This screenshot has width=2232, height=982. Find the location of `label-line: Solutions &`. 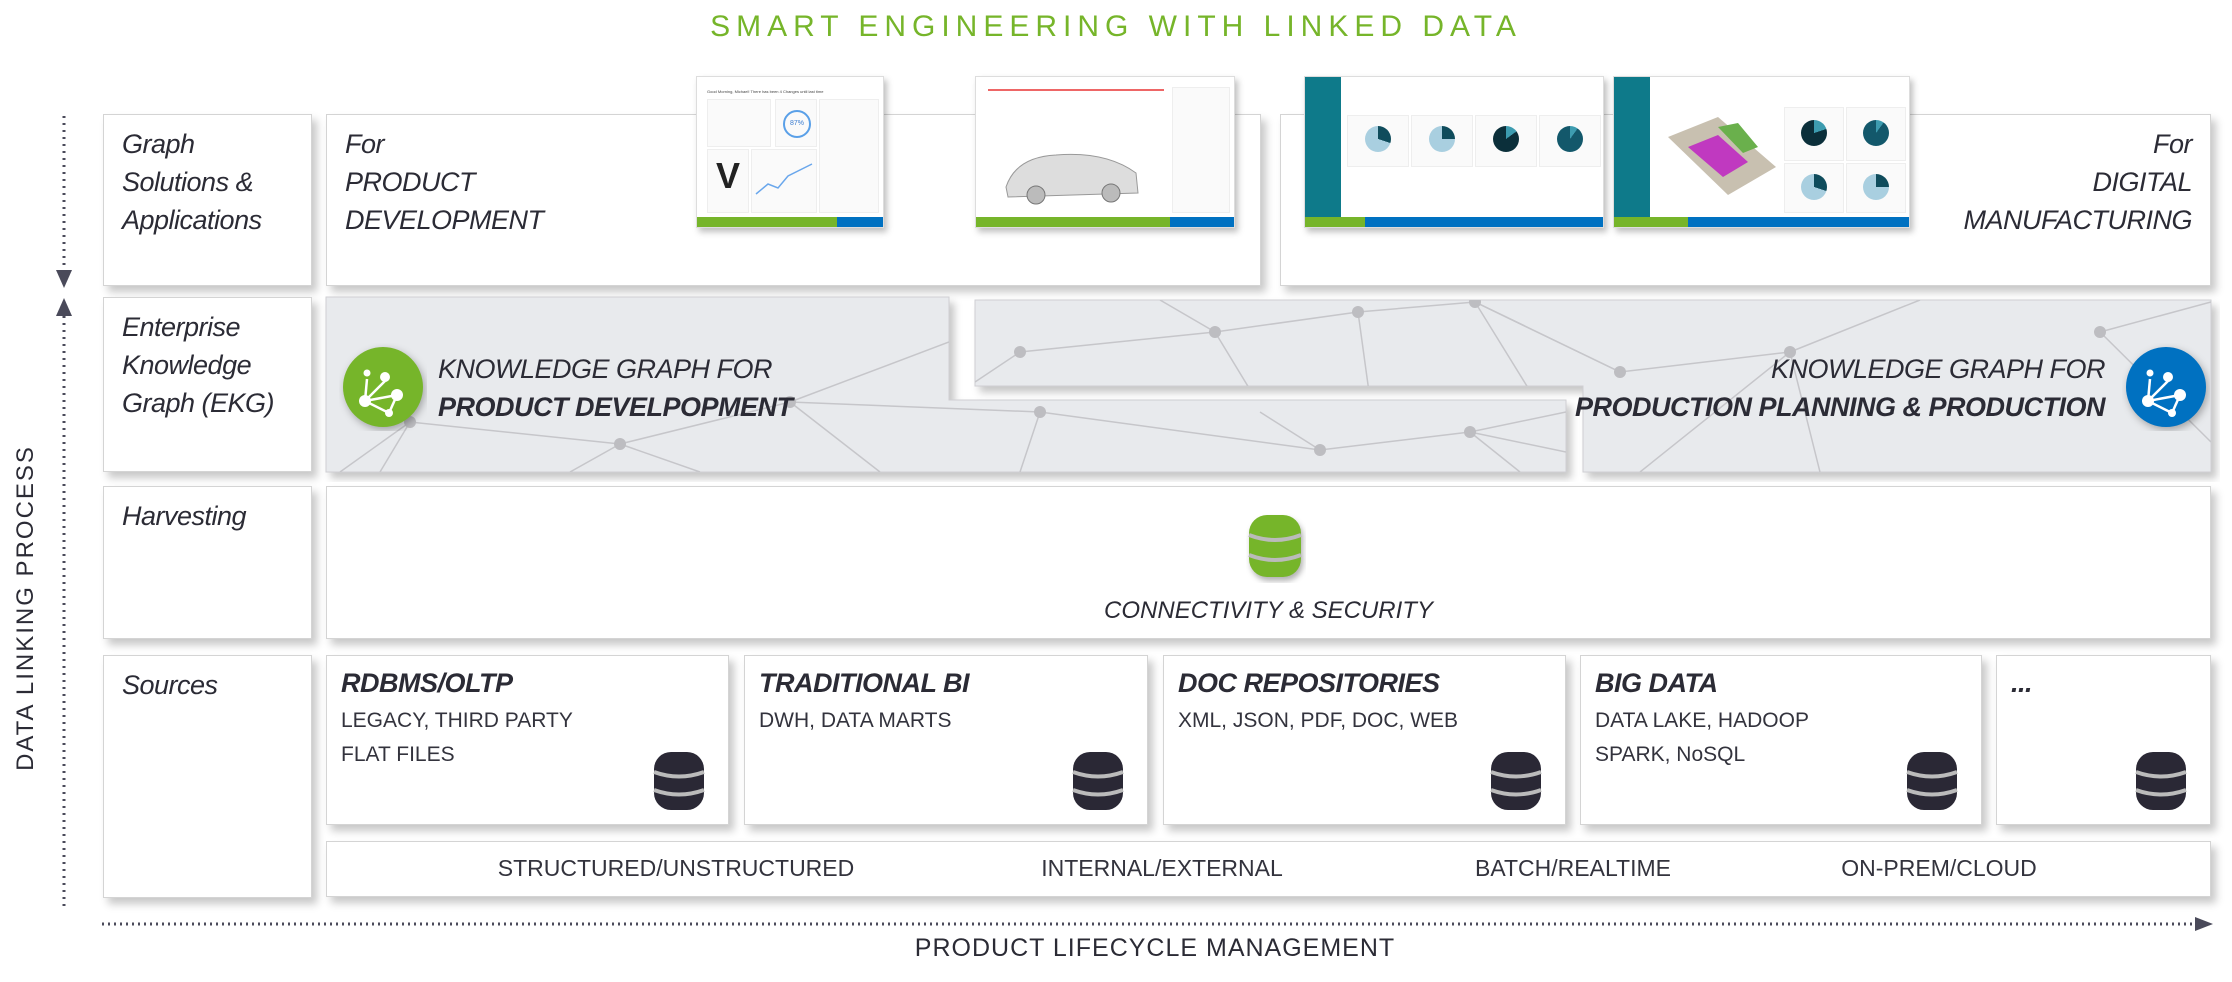

label-line: Solutions & is located at coordinates (188, 182).